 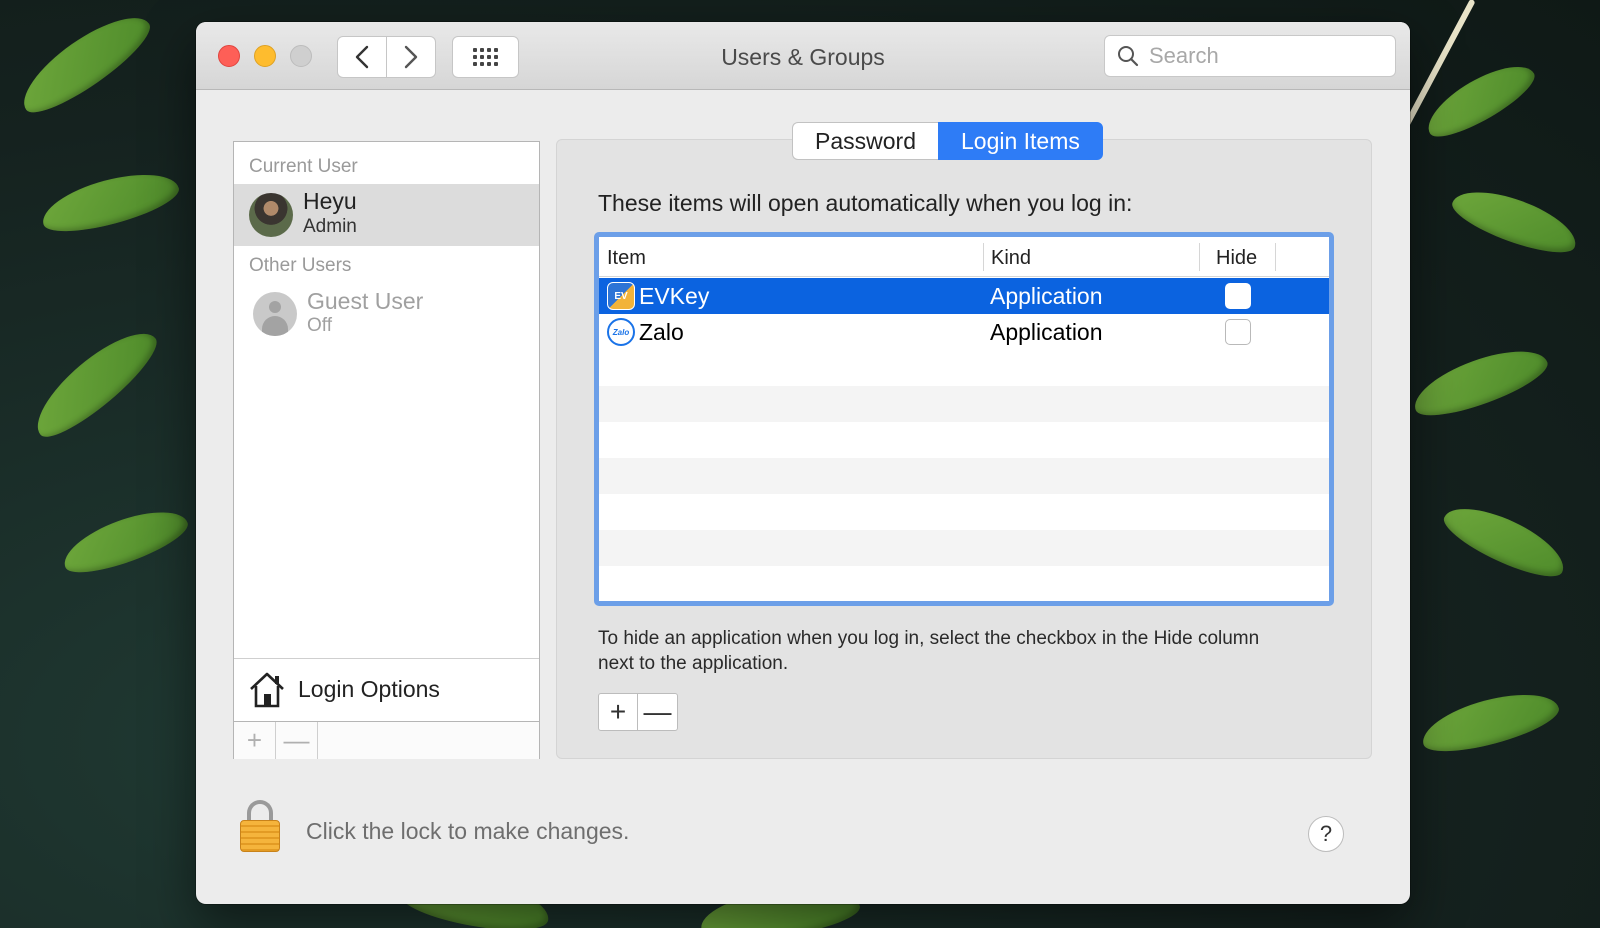 I want to click on tab-login-items: Login Items, so click(x=1020, y=141).